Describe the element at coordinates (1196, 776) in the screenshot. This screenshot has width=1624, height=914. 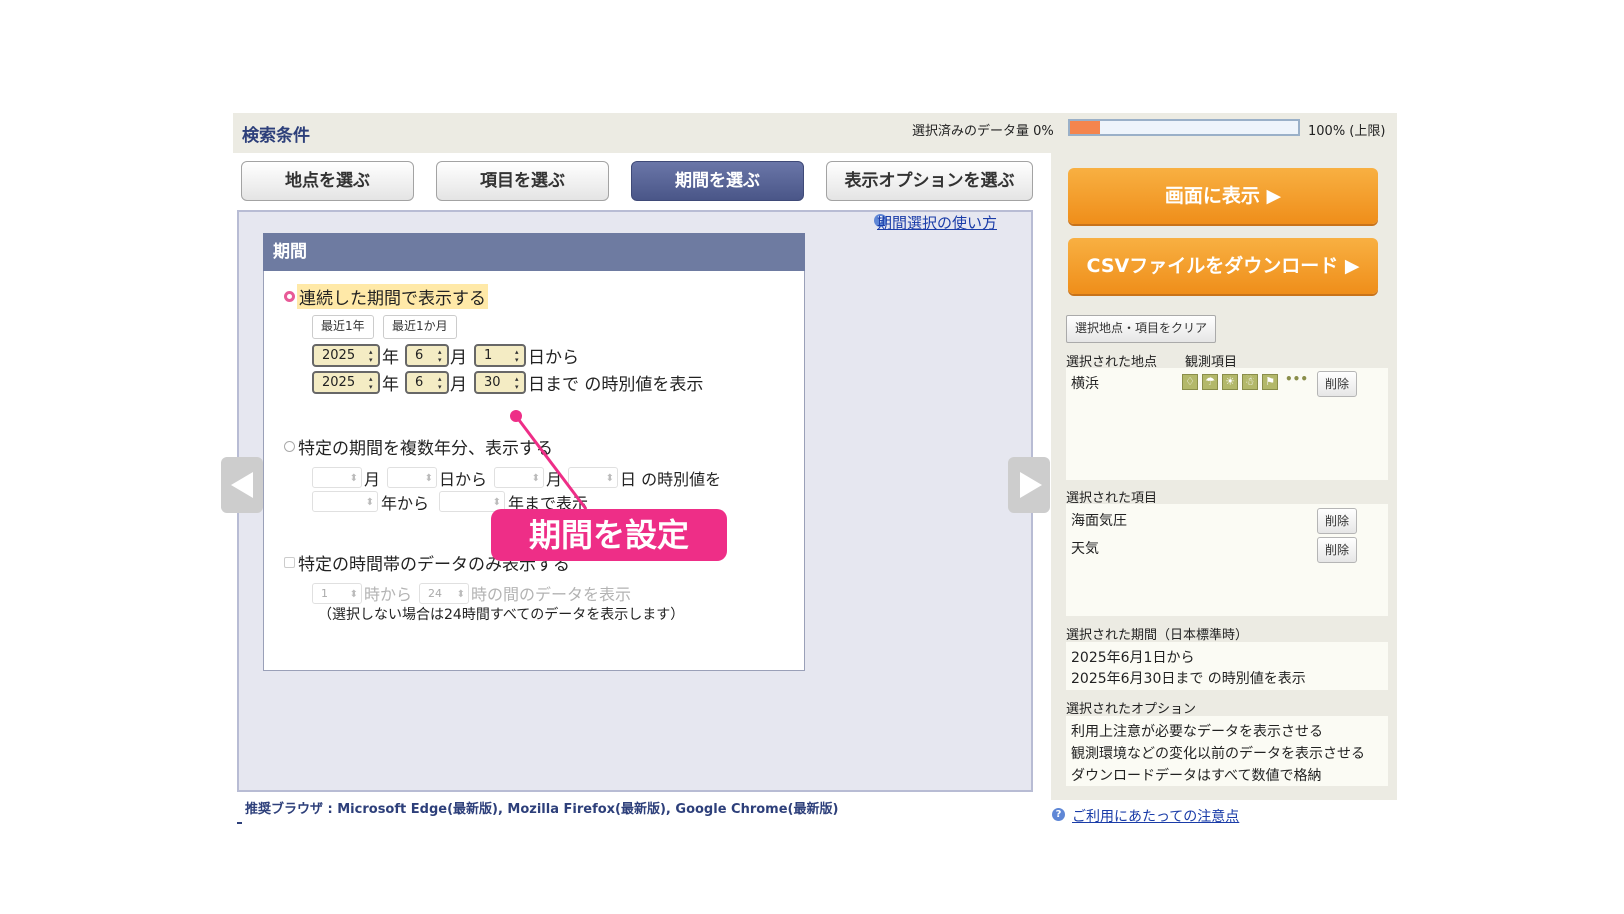
I see `option-line: ダウンロードデータはすべて数値で格納` at that location.